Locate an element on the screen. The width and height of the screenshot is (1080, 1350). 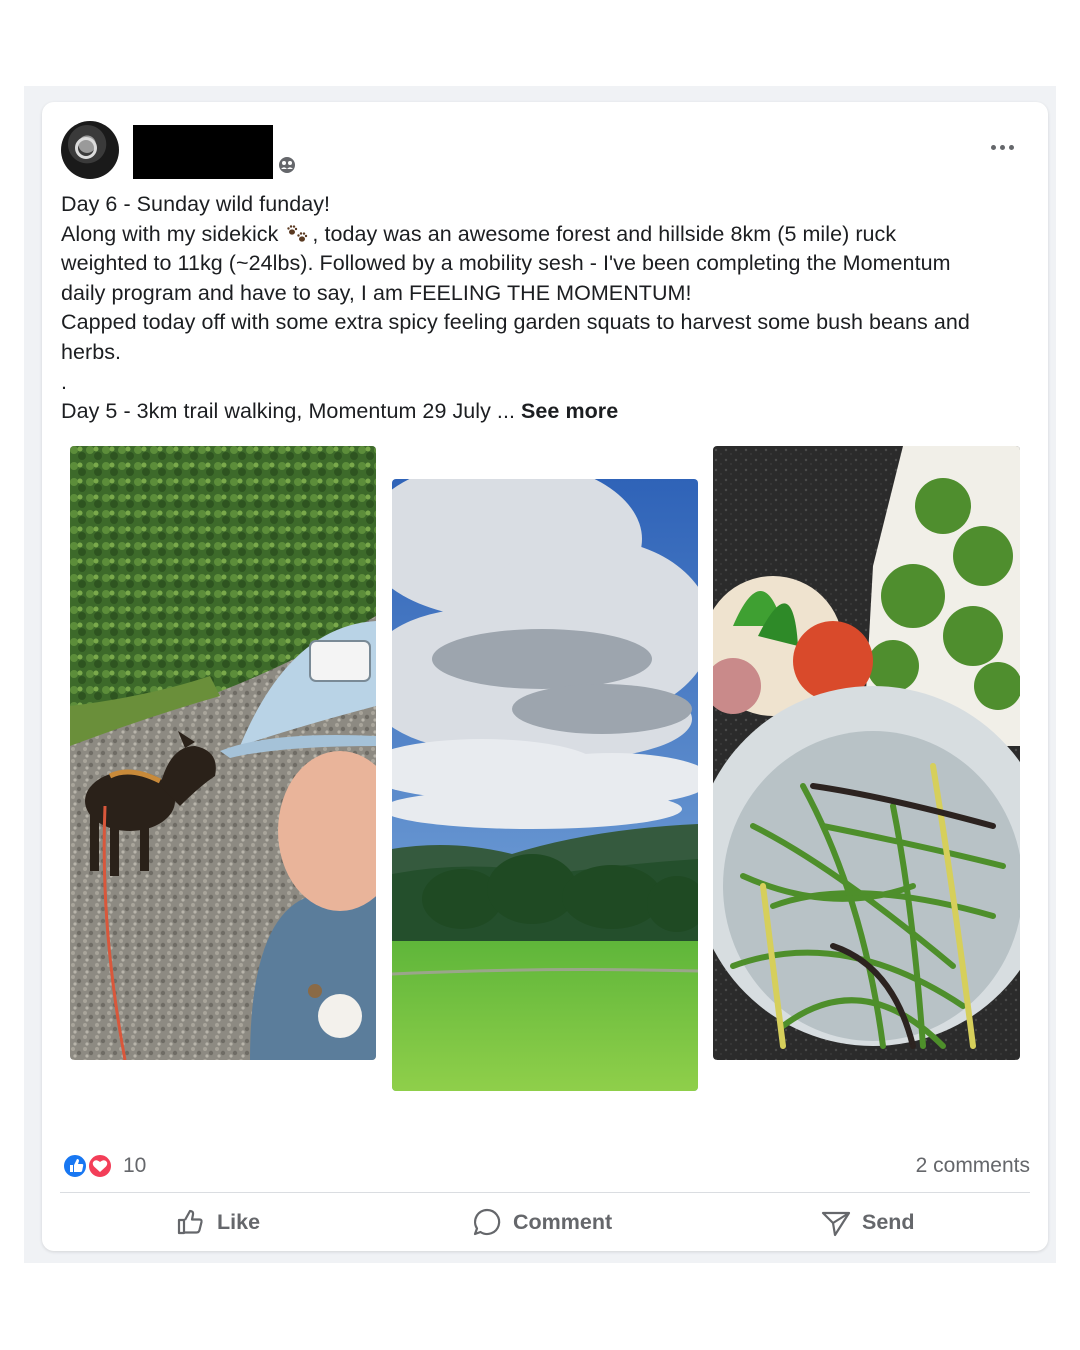
photo-harvested-beans-and-herbs is located at coordinates (866, 753).